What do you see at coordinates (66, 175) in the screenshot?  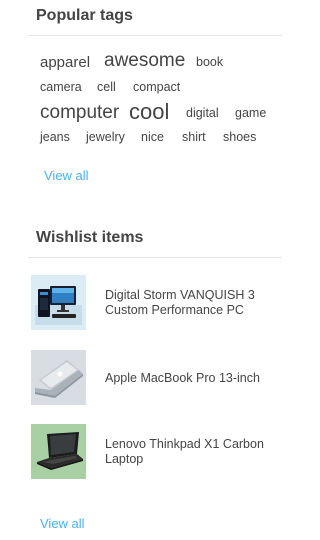 I see `tags-view-all-link: View all` at bounding box center [66, 175].